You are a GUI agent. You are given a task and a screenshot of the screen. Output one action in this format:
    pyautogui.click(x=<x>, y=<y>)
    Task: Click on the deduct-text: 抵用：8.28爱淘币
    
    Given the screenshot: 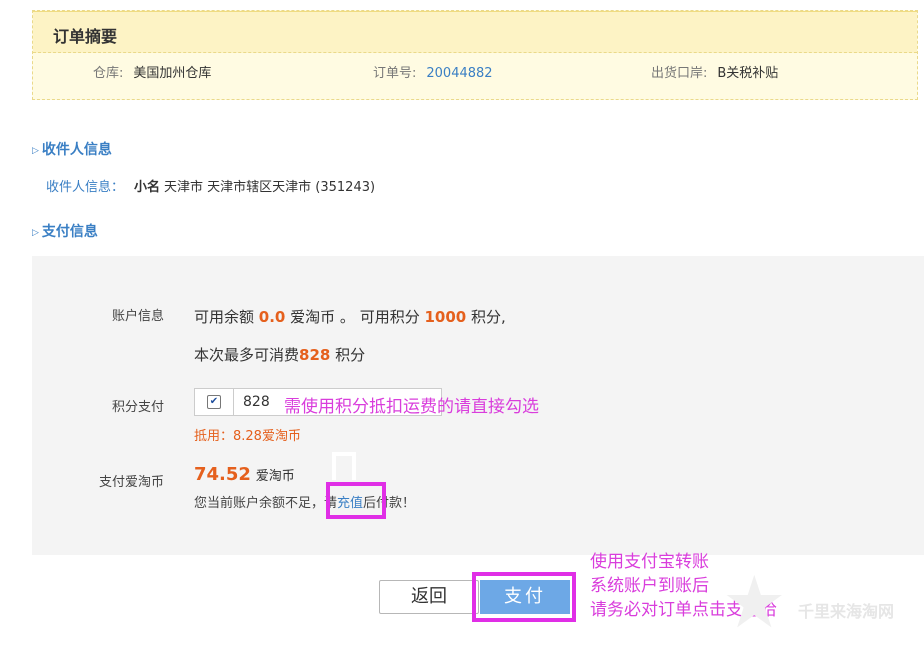 What is the action you would take?
    pyautogui.click(x=247, y=436)
    